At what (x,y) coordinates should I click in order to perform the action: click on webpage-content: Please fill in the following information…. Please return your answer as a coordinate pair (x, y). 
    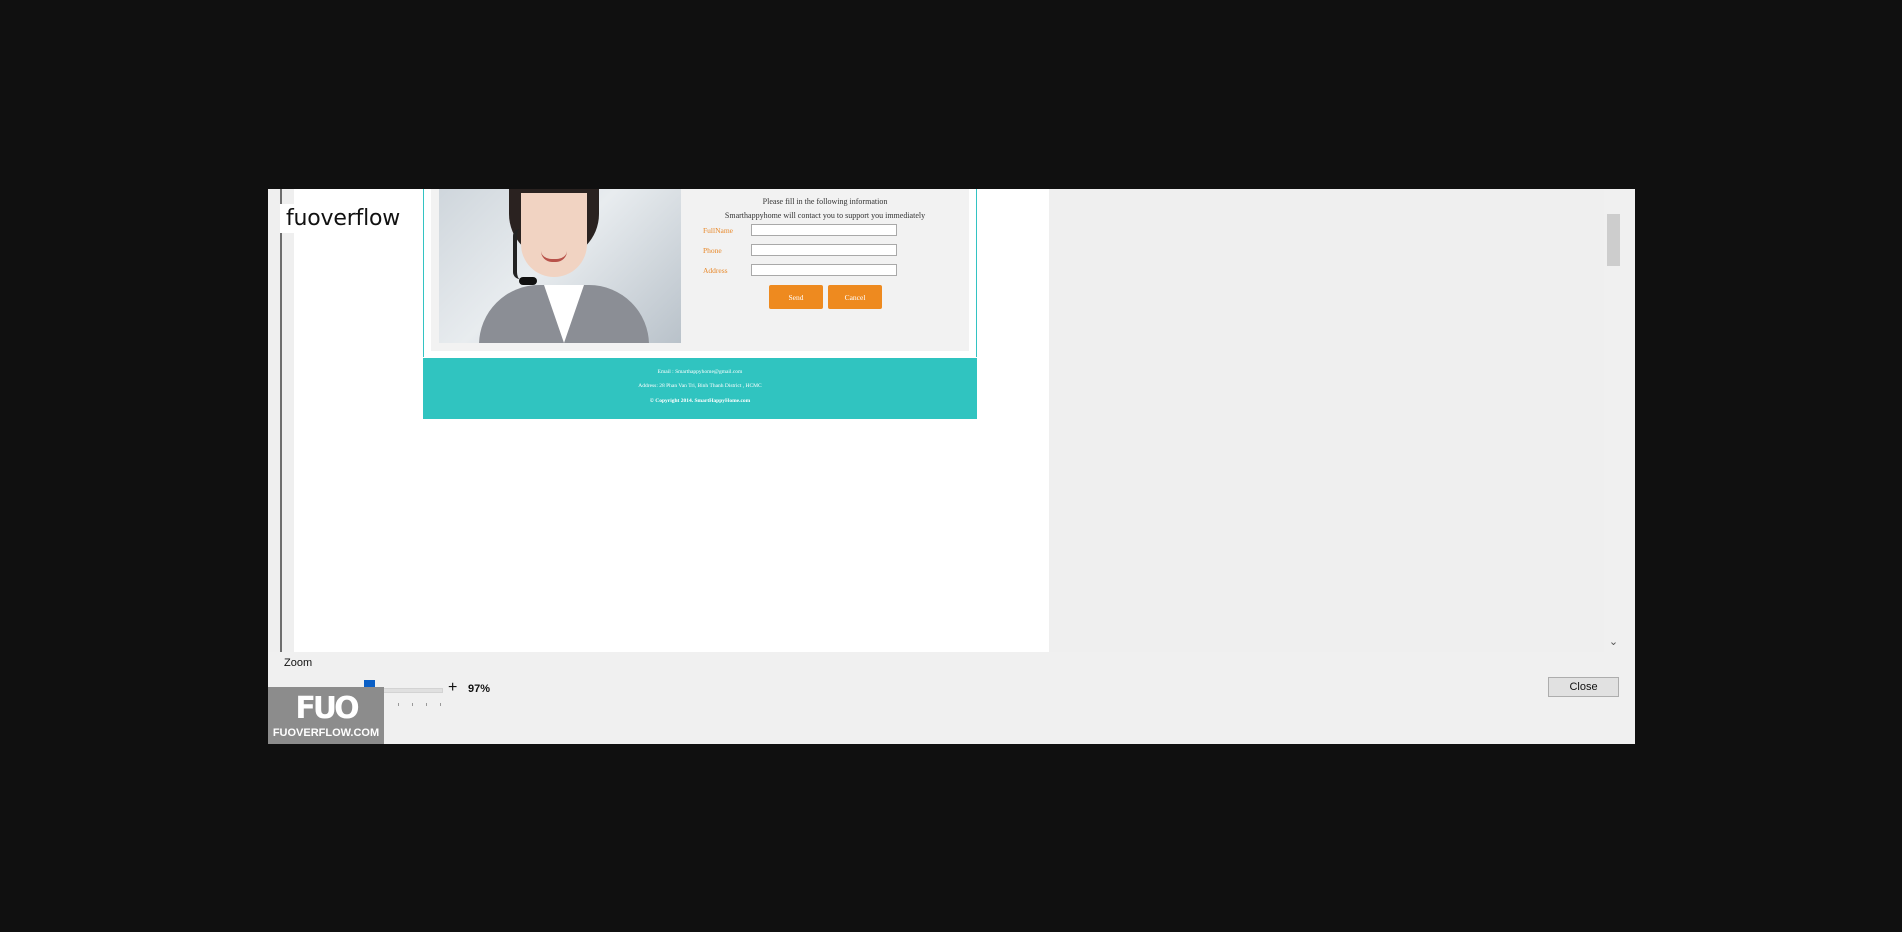
    Looking at the image, I should click on (700, 304).